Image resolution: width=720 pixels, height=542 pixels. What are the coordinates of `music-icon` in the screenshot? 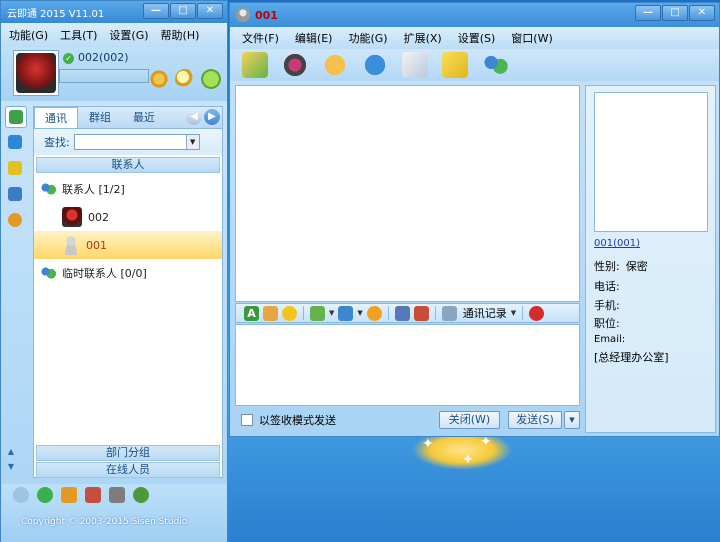 It's located at (421, 313).